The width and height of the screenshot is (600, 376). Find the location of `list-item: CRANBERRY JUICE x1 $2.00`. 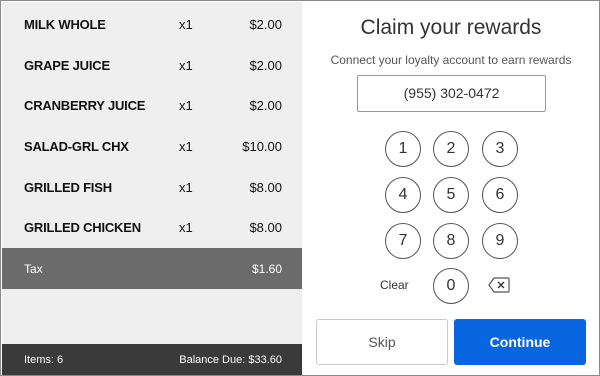

list-item: CRANBERRY JUICE x1 $2.00 is located at coordinates (152, 105).